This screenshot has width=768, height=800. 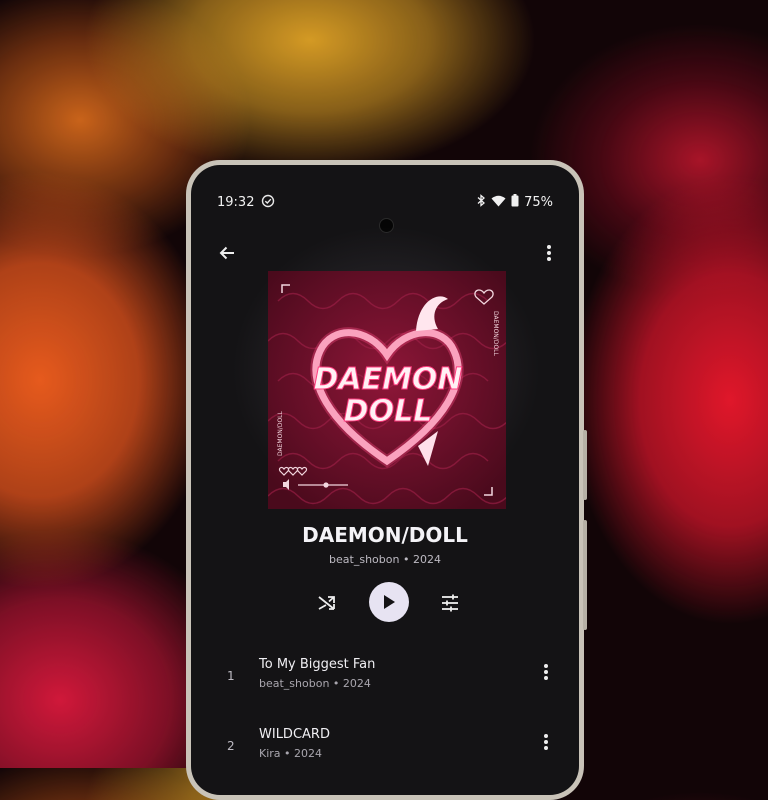 I want to click on tune-icon, so click(x=450, y=603).